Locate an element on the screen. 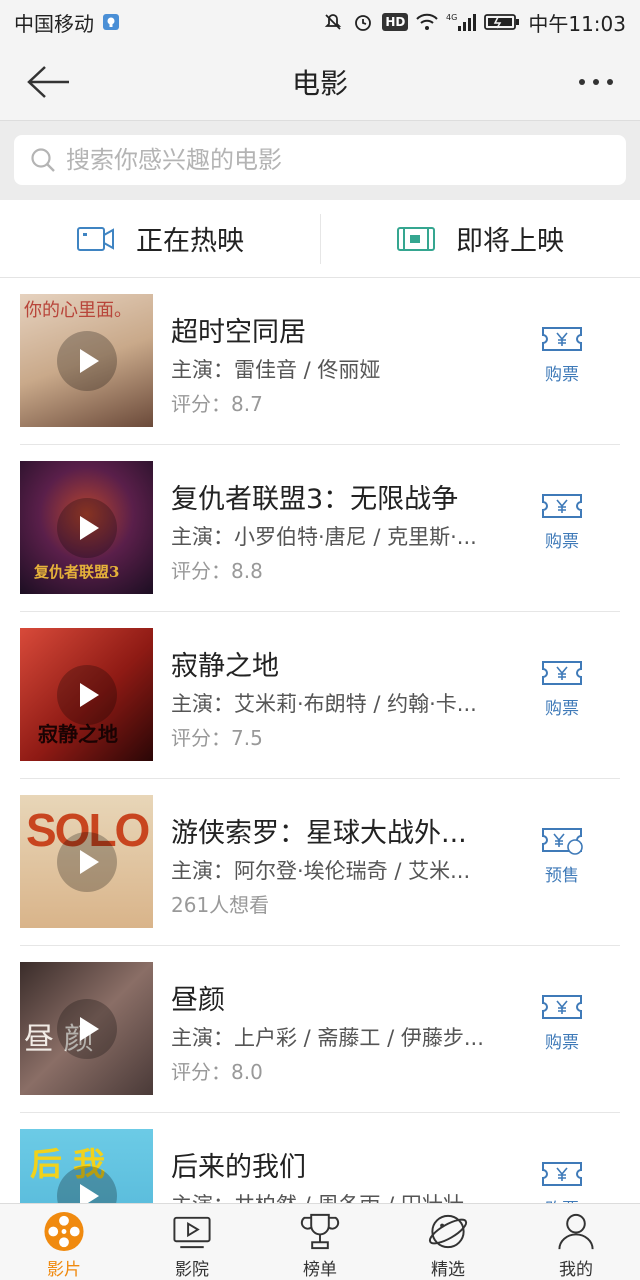  alarm-icon is located at coordinates (363, 22).